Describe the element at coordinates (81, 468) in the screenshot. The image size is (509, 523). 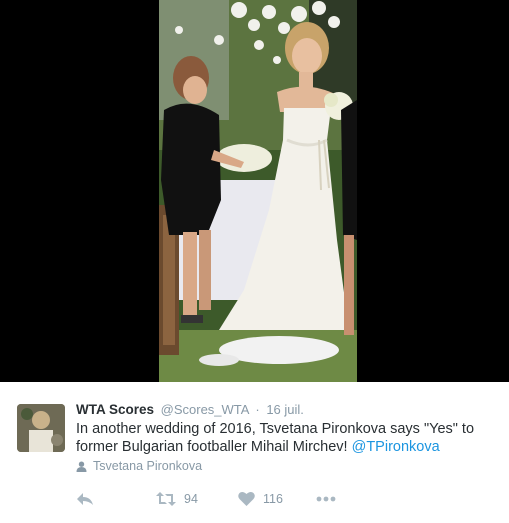
I see `person-icon` at that location.